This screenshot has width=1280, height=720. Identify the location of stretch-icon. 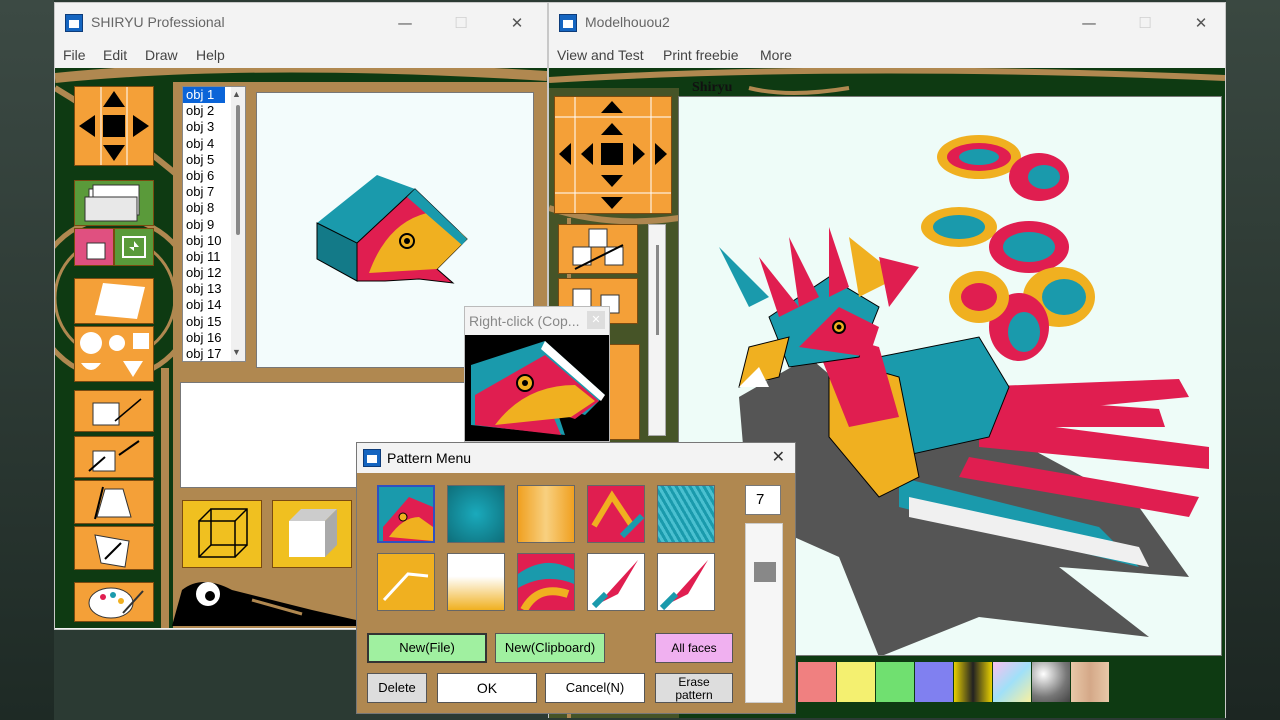
(114, 456).